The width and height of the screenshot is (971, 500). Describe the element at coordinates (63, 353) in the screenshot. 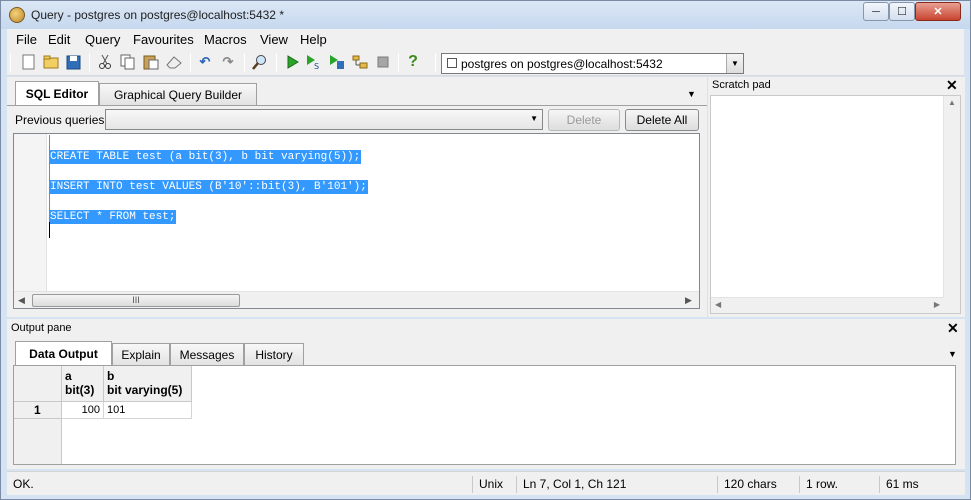

I see `tab-data-output: Data Output` at that location.